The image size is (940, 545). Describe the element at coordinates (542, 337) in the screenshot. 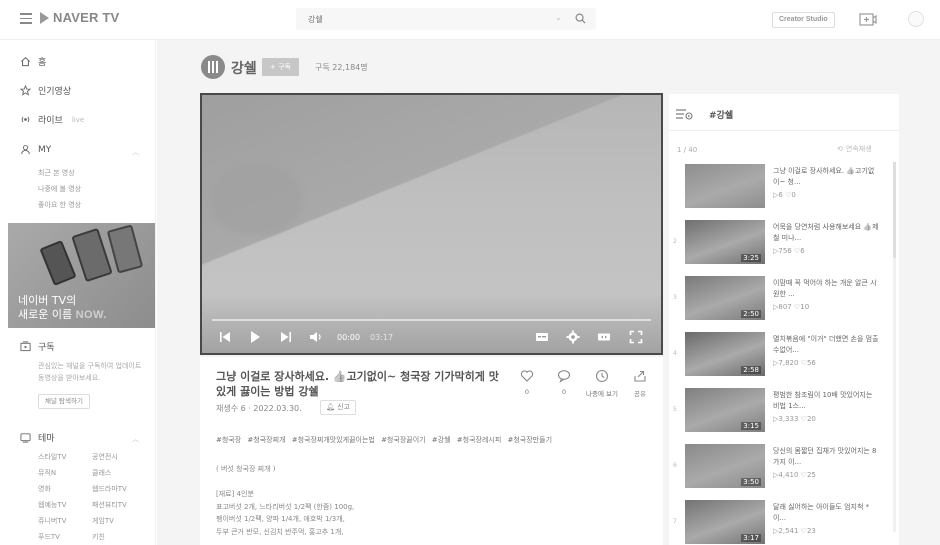

I see `subtitles-icon` at that location.